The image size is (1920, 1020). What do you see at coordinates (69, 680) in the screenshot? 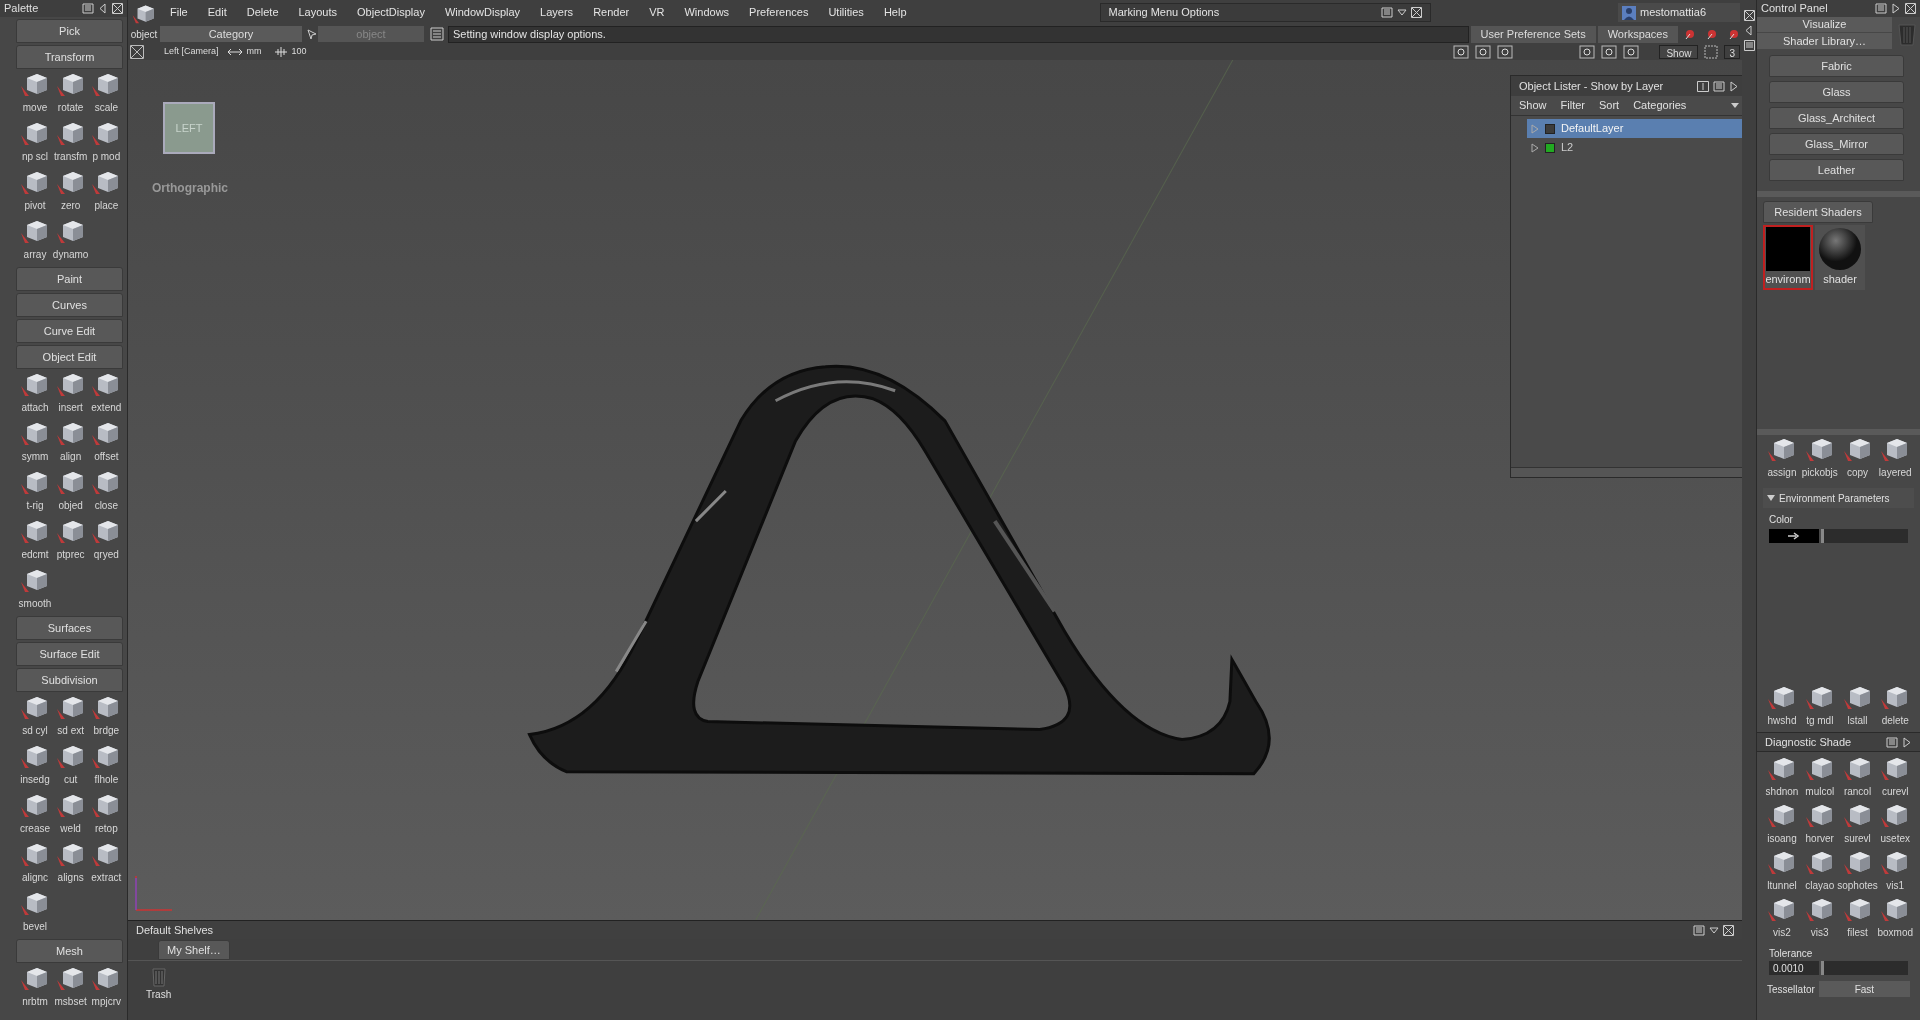
I see `palette-section-tab: Subdivision` at bounding box center [69, 680].